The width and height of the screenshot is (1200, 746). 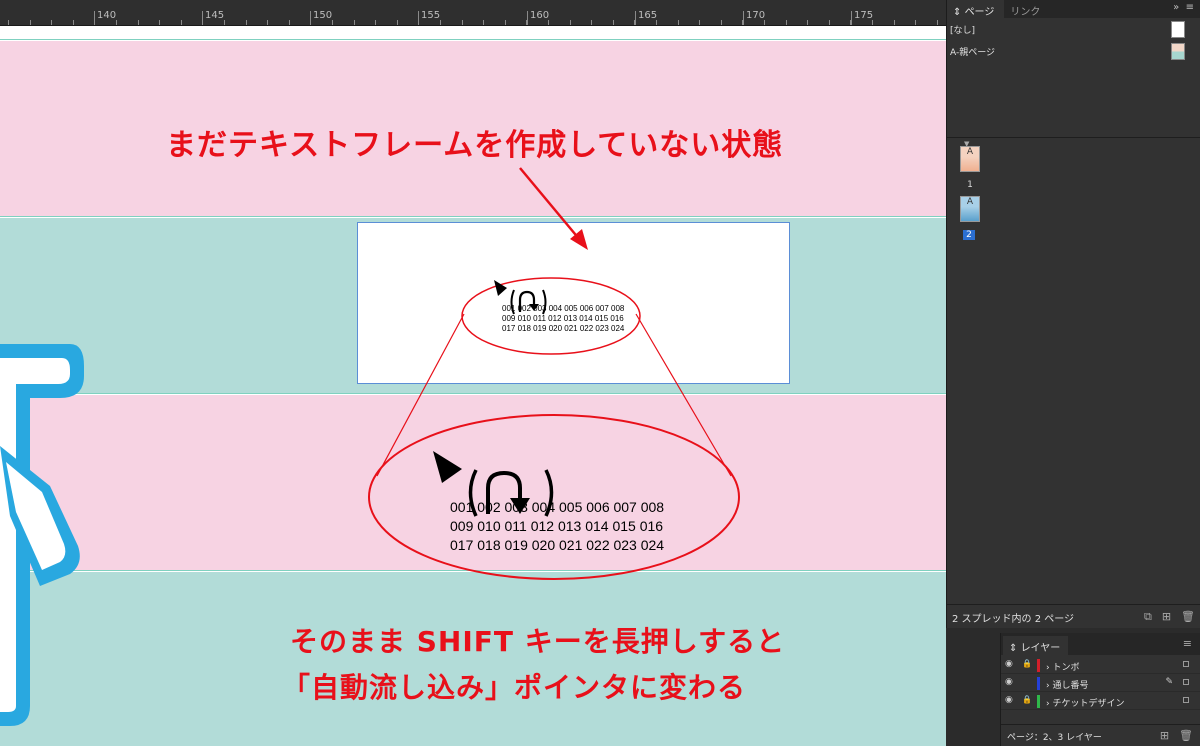 What do you see at coordinates (1073, 137) in the screenshot?
I see `panel-divider` at bounding box center [1073, 137].